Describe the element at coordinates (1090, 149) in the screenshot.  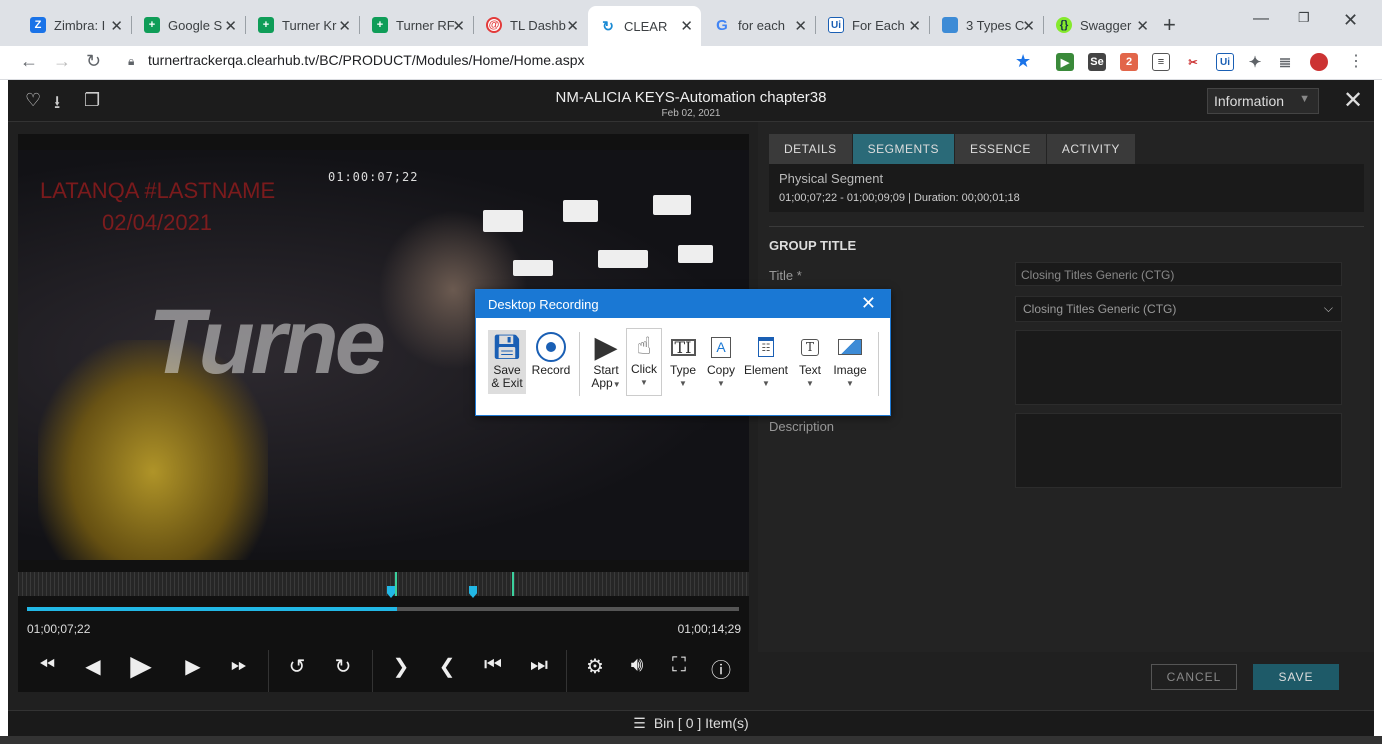
I see `tab-activity: ACTIVITY` at that location.